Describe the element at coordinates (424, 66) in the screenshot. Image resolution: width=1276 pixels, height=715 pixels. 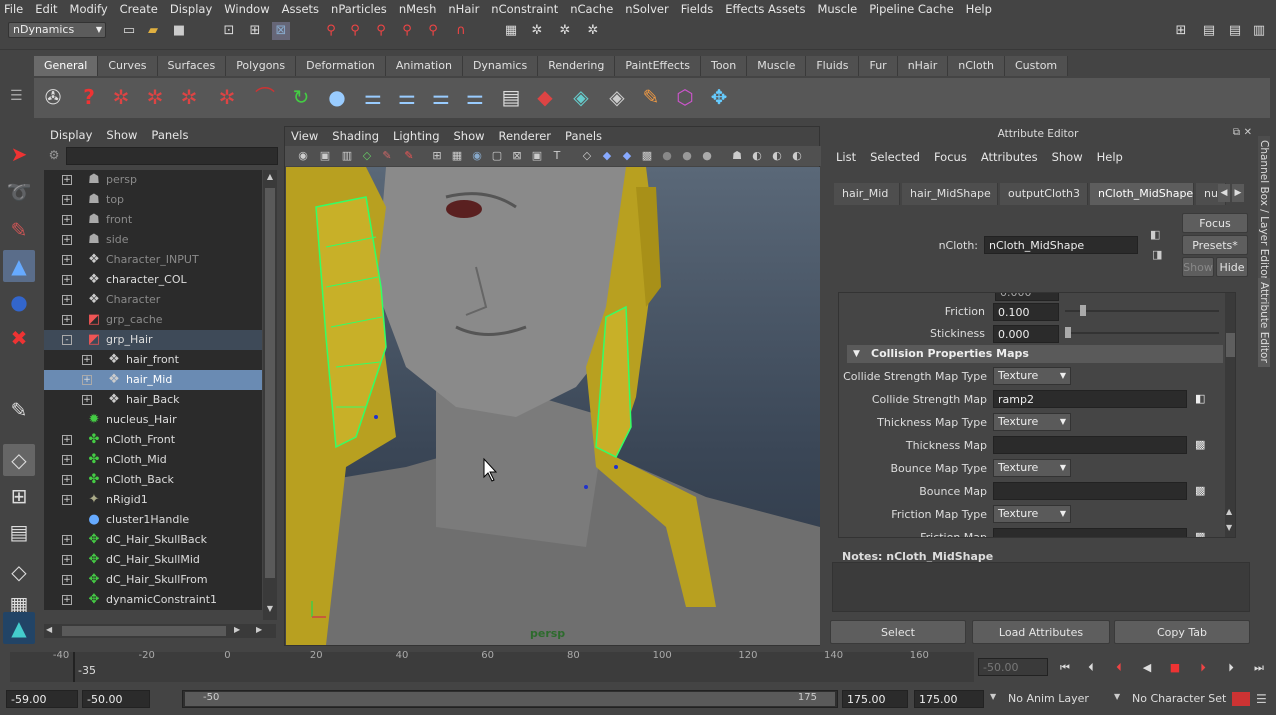
I see `shelf-tab-animation: Animation` at that location.